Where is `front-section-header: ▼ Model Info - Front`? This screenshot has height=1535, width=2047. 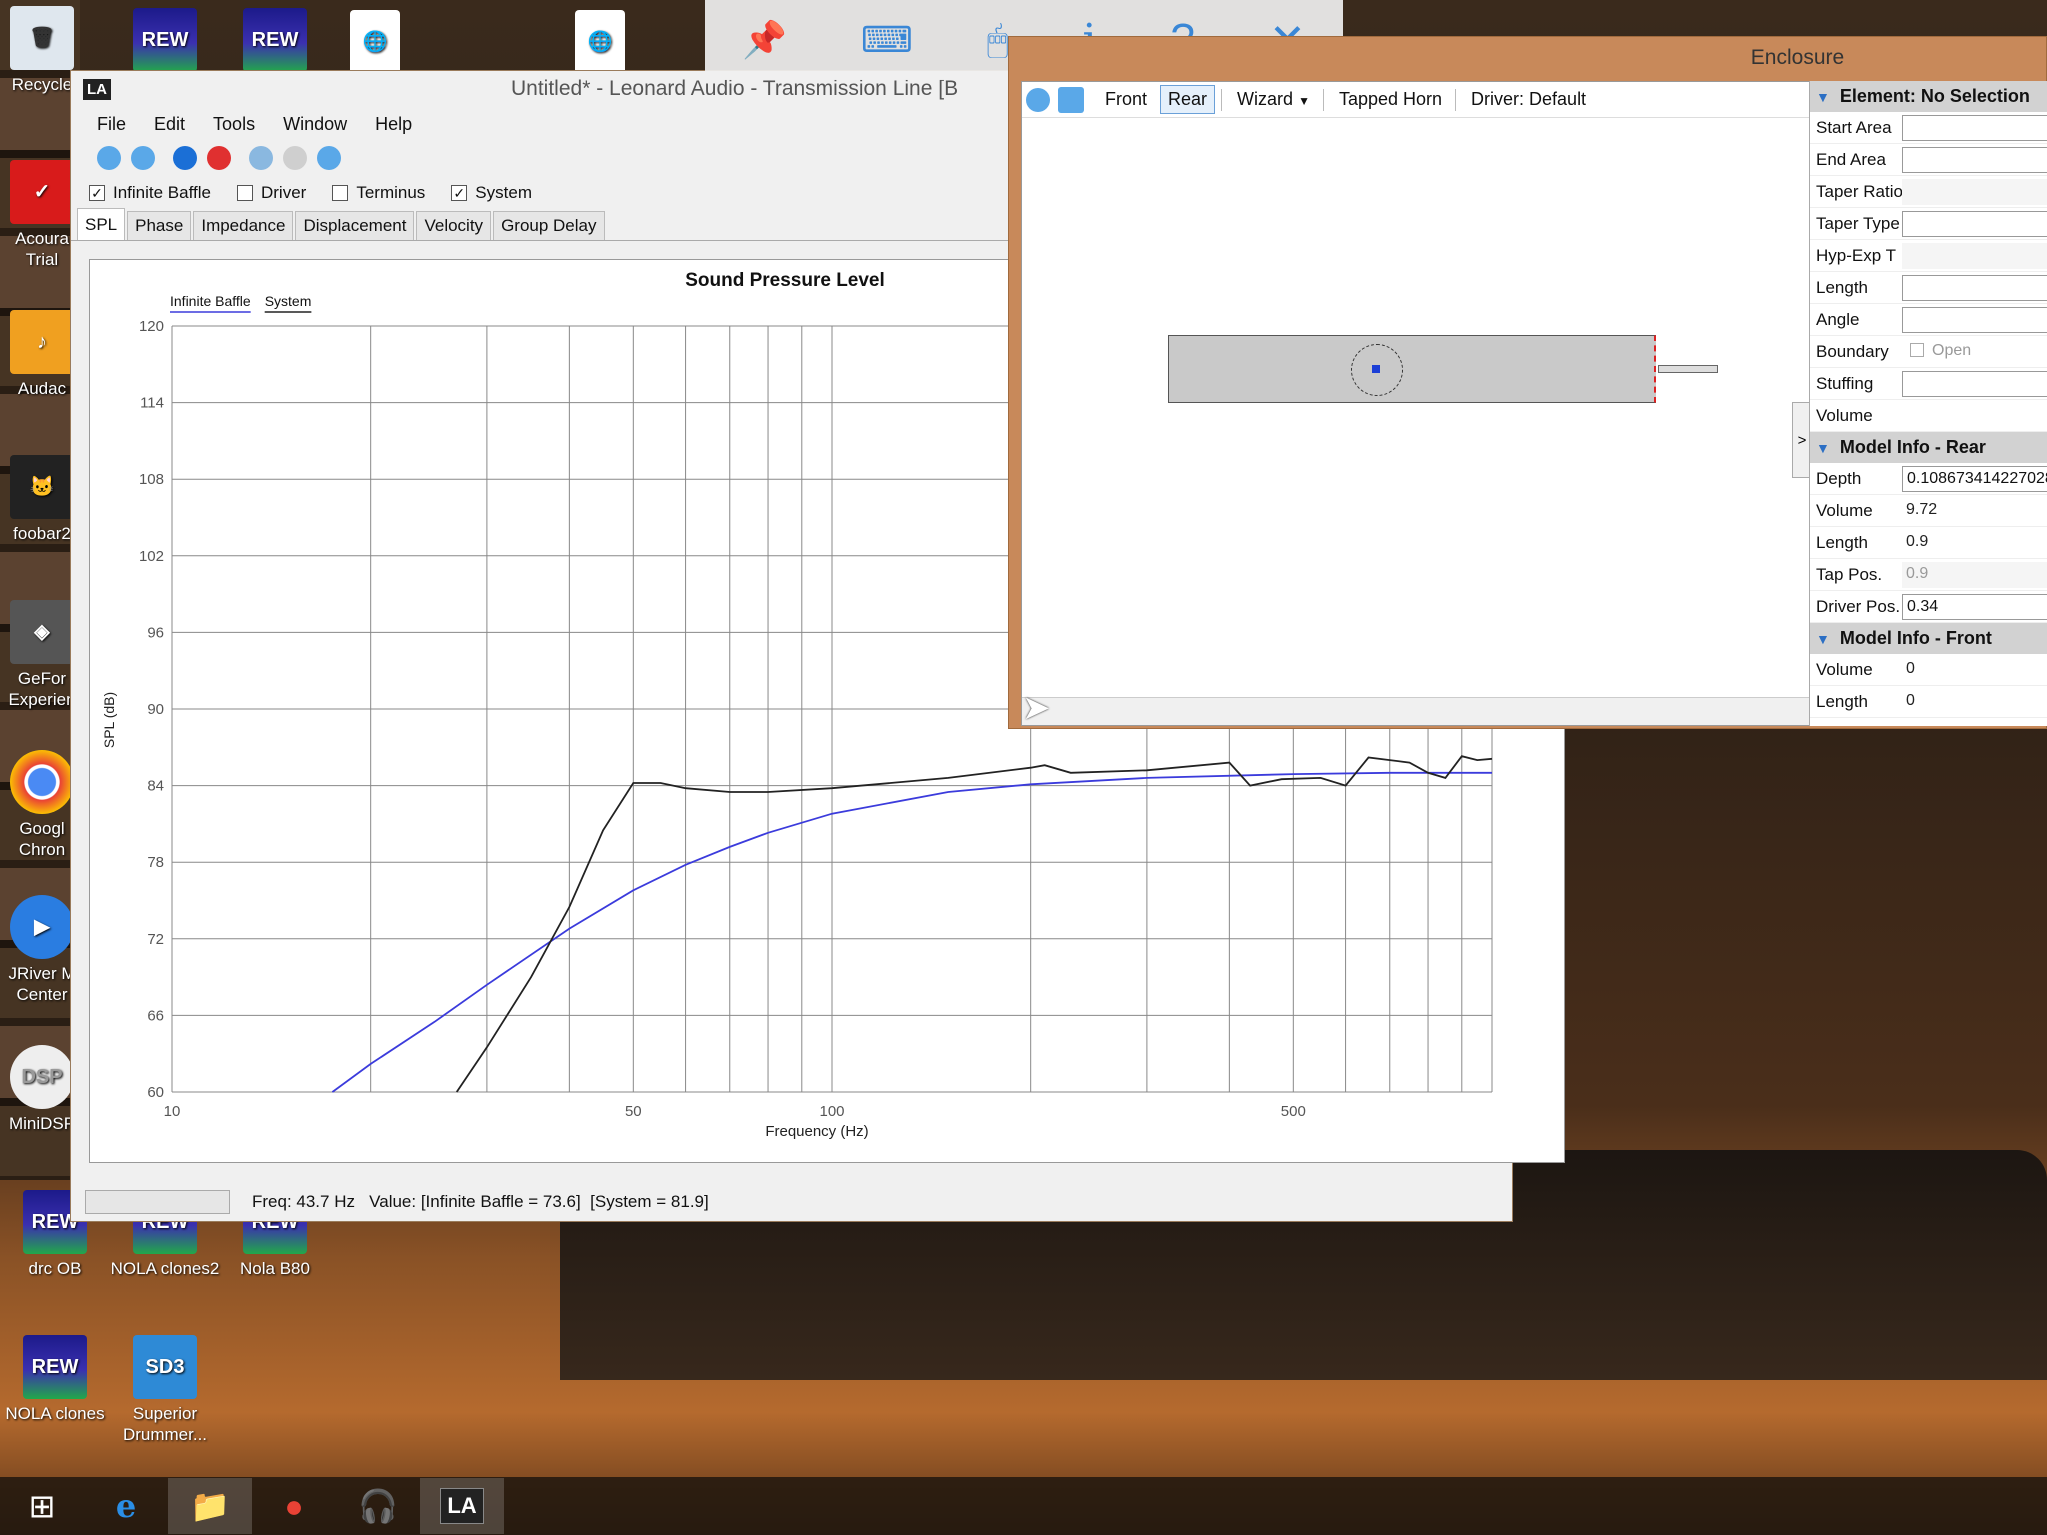 front-section-header: ▼ Model Info - Front is located at coordinates (1928, 638).